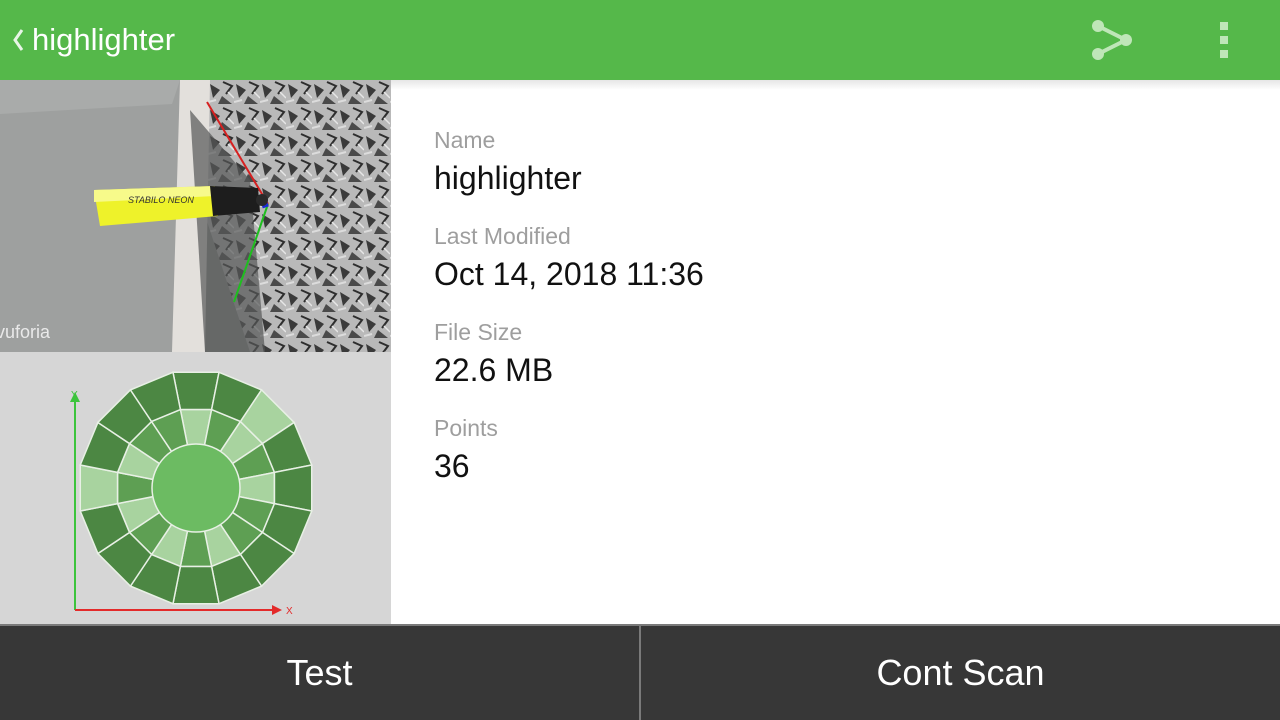 The image size is (1280, 720). Describe the element at coordinates (289, 611) in the screenshot. I see `x-axis-label: X` at that location.